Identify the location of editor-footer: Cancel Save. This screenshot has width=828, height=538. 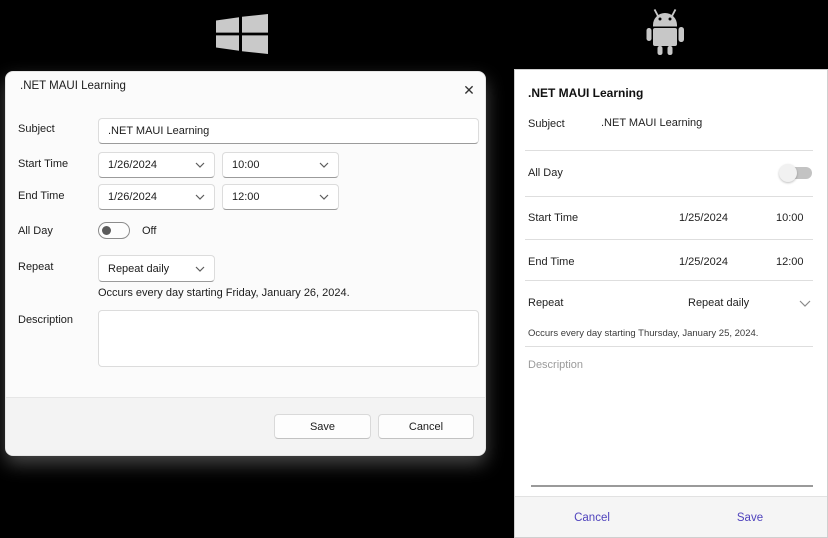
(671, 516).